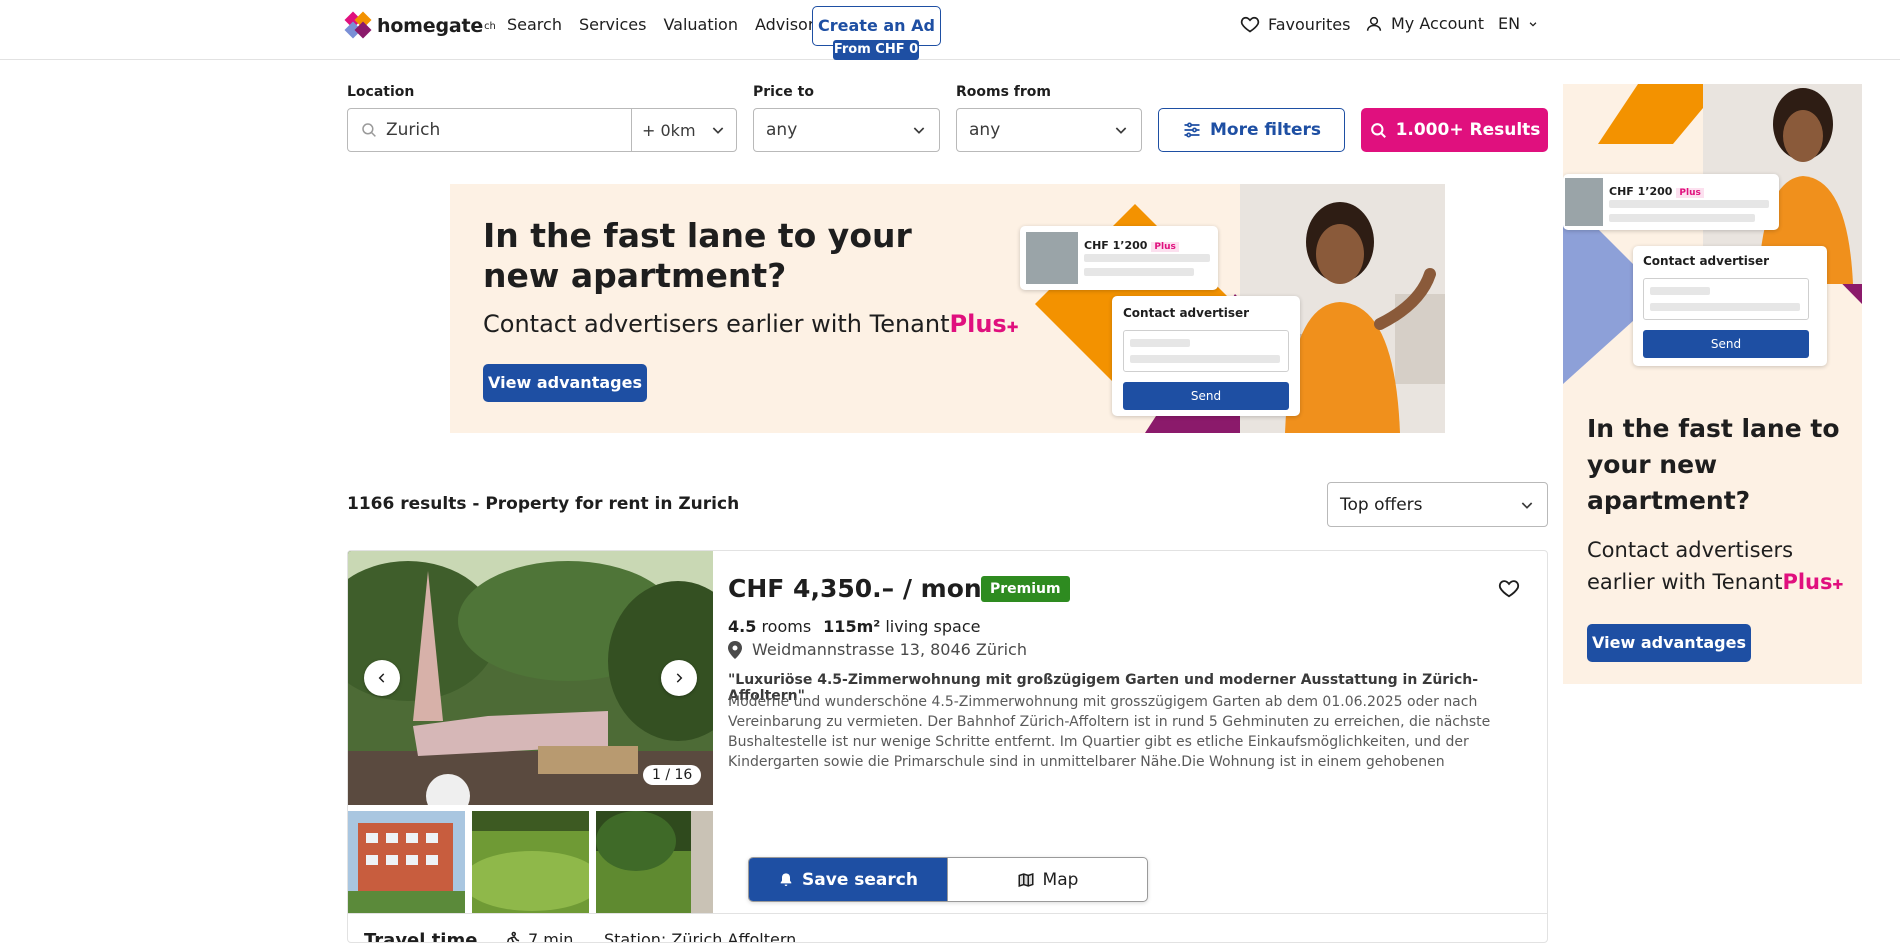 Image resolution: width=1900 pixels, height=943 pixels. Describe the element at coordinates (1206, 356) in the screenshot. I see `mock-contact-card: Contact advertiser Send` at that location.